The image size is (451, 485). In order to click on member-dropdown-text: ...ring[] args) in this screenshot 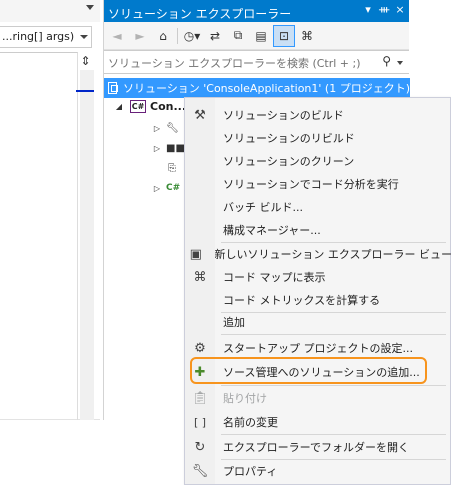, I will do `click(38, 36)`.